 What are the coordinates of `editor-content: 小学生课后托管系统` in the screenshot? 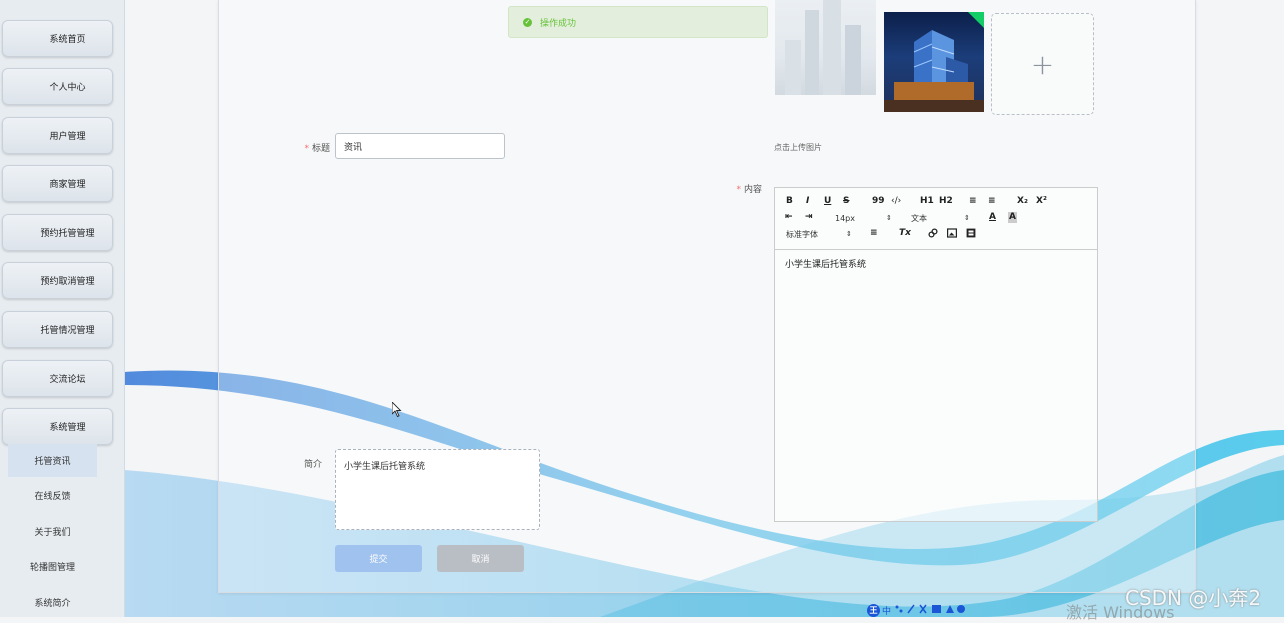 It's located at (825, 263).